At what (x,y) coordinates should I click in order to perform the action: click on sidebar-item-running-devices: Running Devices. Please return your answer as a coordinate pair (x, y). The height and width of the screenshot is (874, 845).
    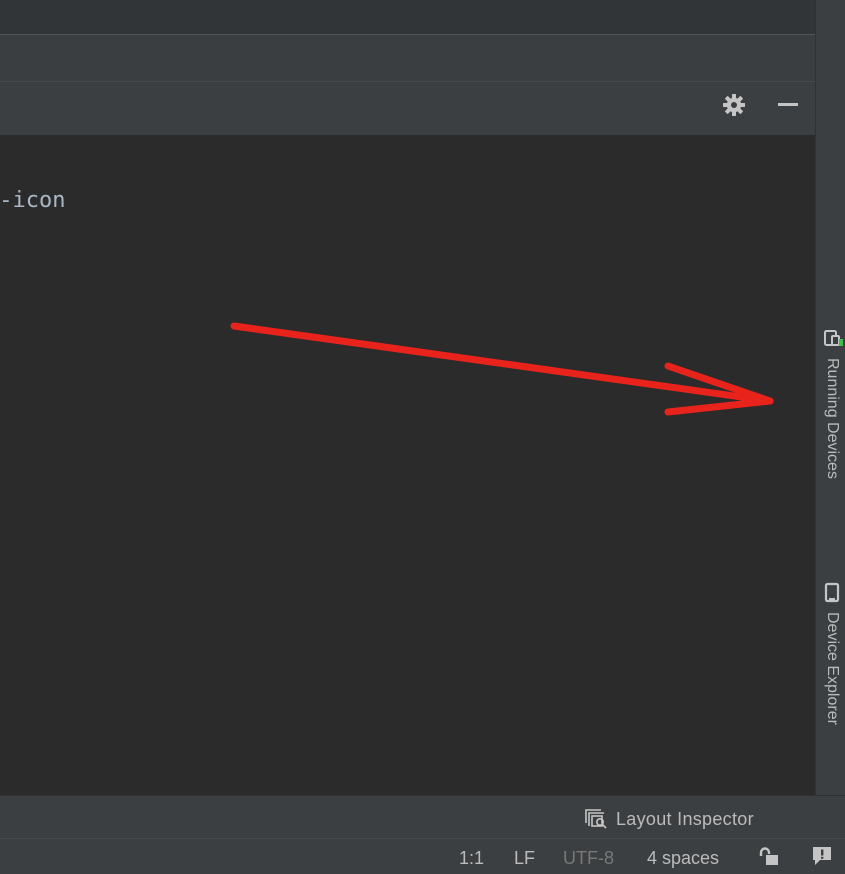
    Looking at the image, I should click on (830, 424).